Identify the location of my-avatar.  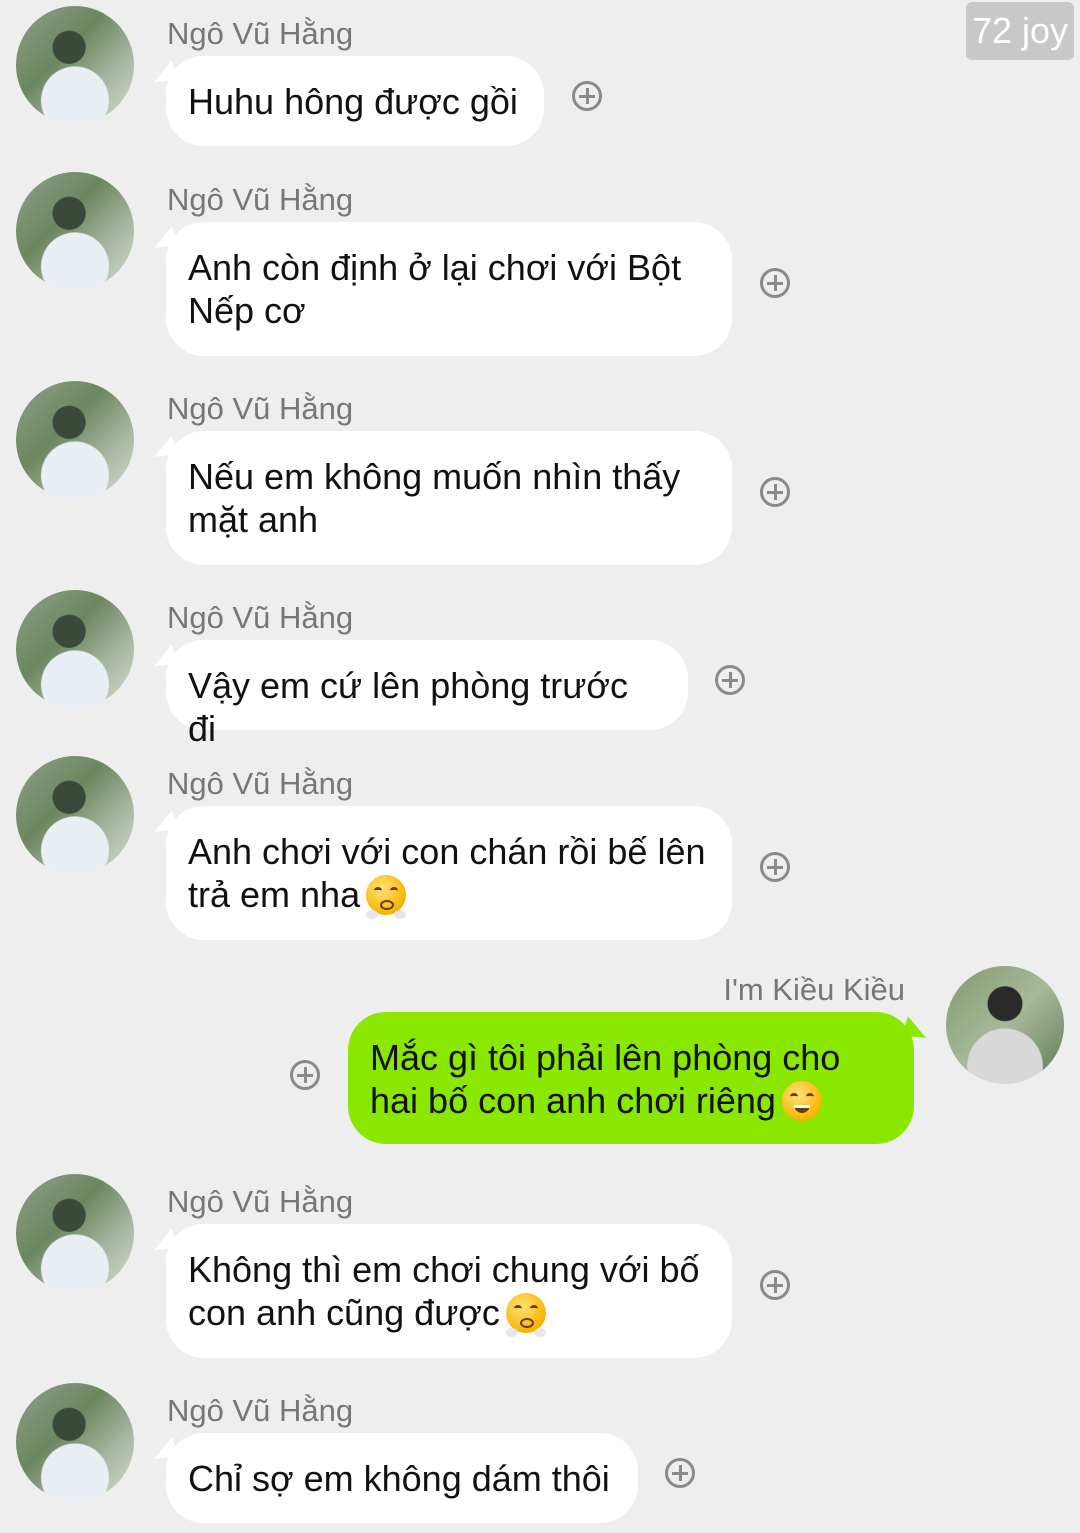
(1005, 1025).